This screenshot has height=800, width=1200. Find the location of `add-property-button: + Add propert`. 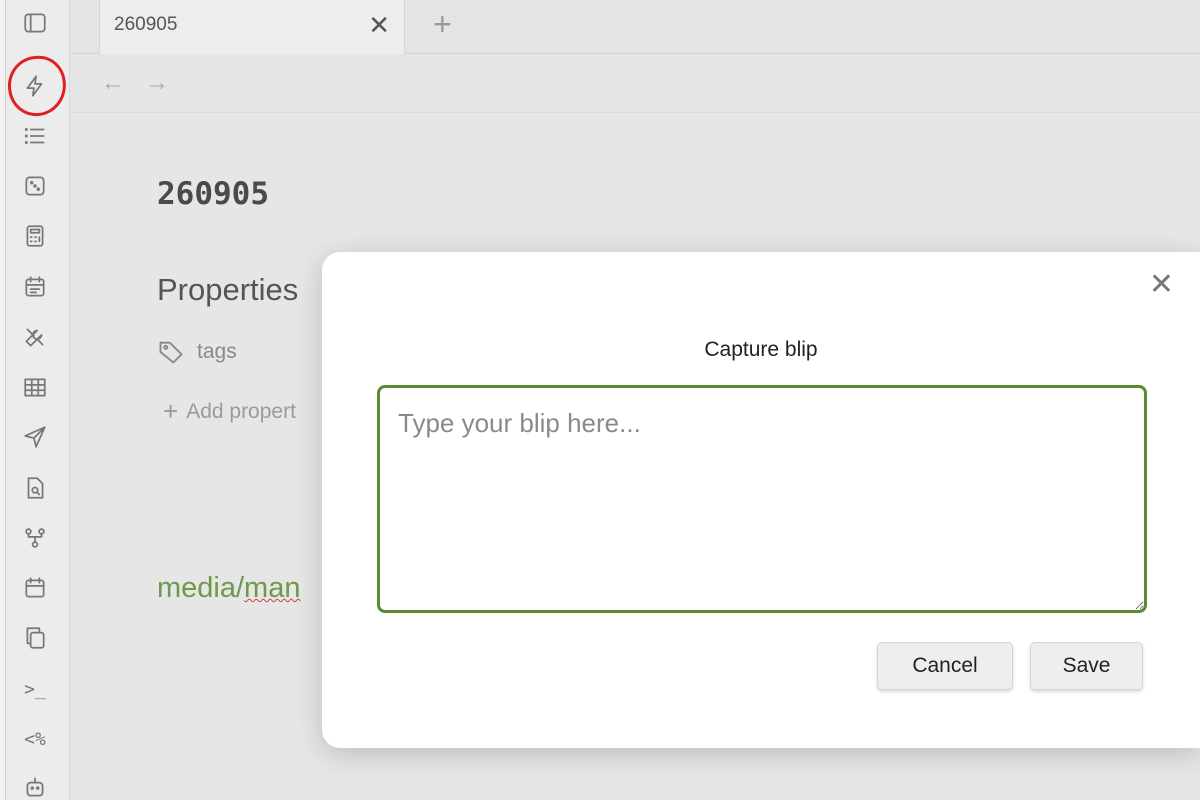

add-property-button: + Add propert is located at coordinates (229, 411).